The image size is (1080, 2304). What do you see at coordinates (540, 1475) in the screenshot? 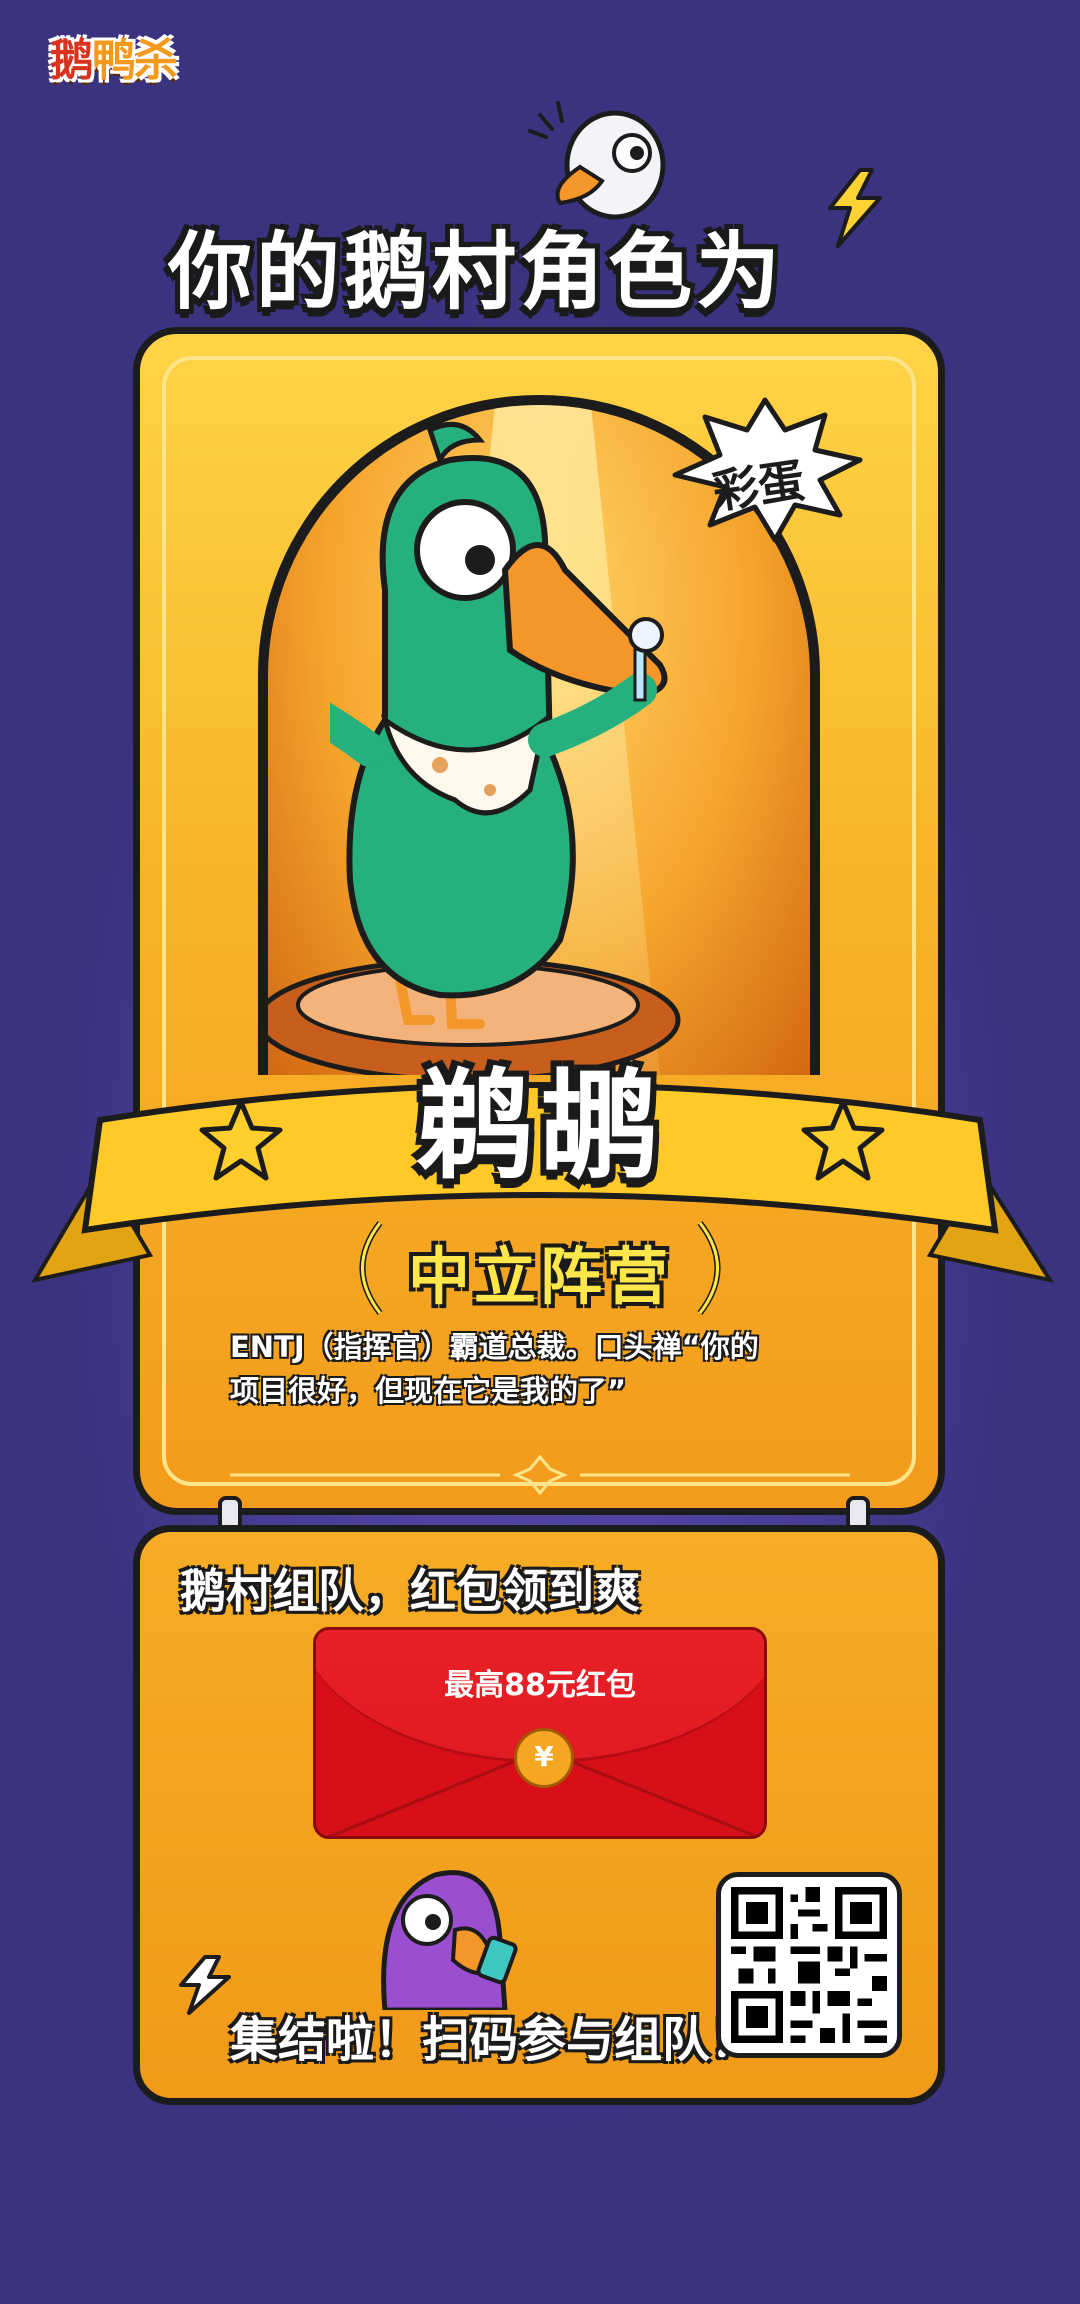
I see `divider-ornament` at bounding box center [540, 1475].